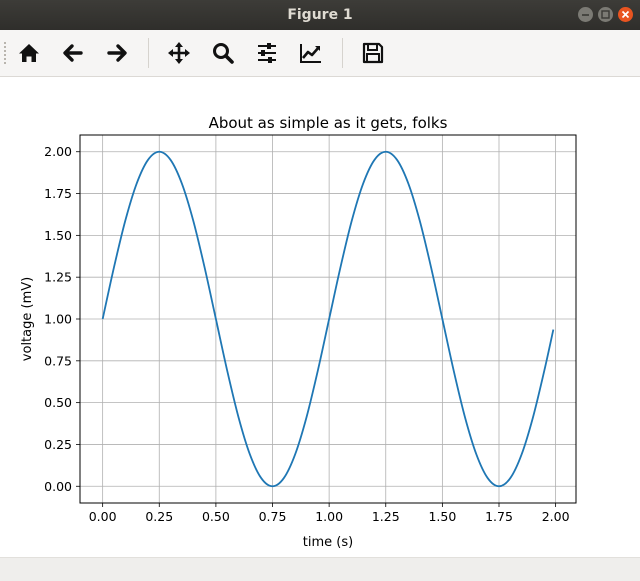 The image size is (640, 581). Describe the element at coordinates (556, 516) in the screenshot. I see `x-tick-label: 2.00` at that location.